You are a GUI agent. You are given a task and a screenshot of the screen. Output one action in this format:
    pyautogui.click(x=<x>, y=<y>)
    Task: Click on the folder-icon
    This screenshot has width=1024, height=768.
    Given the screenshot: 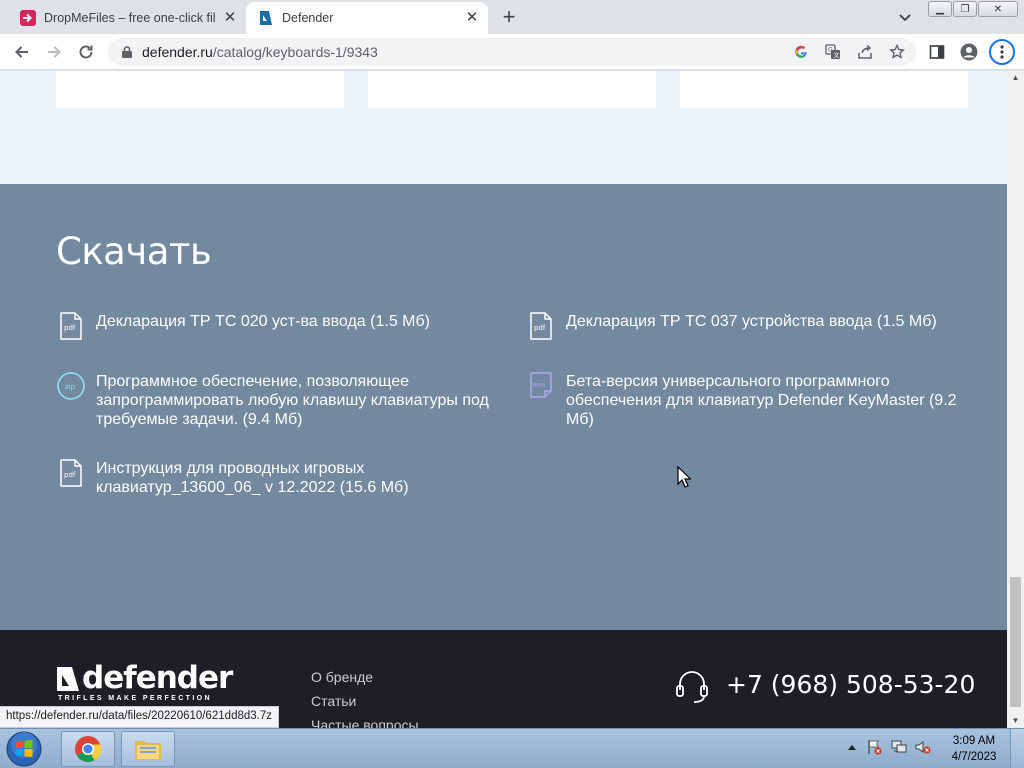 What is the action you would take?
    pyautogui.click(x=148, y=750)
    